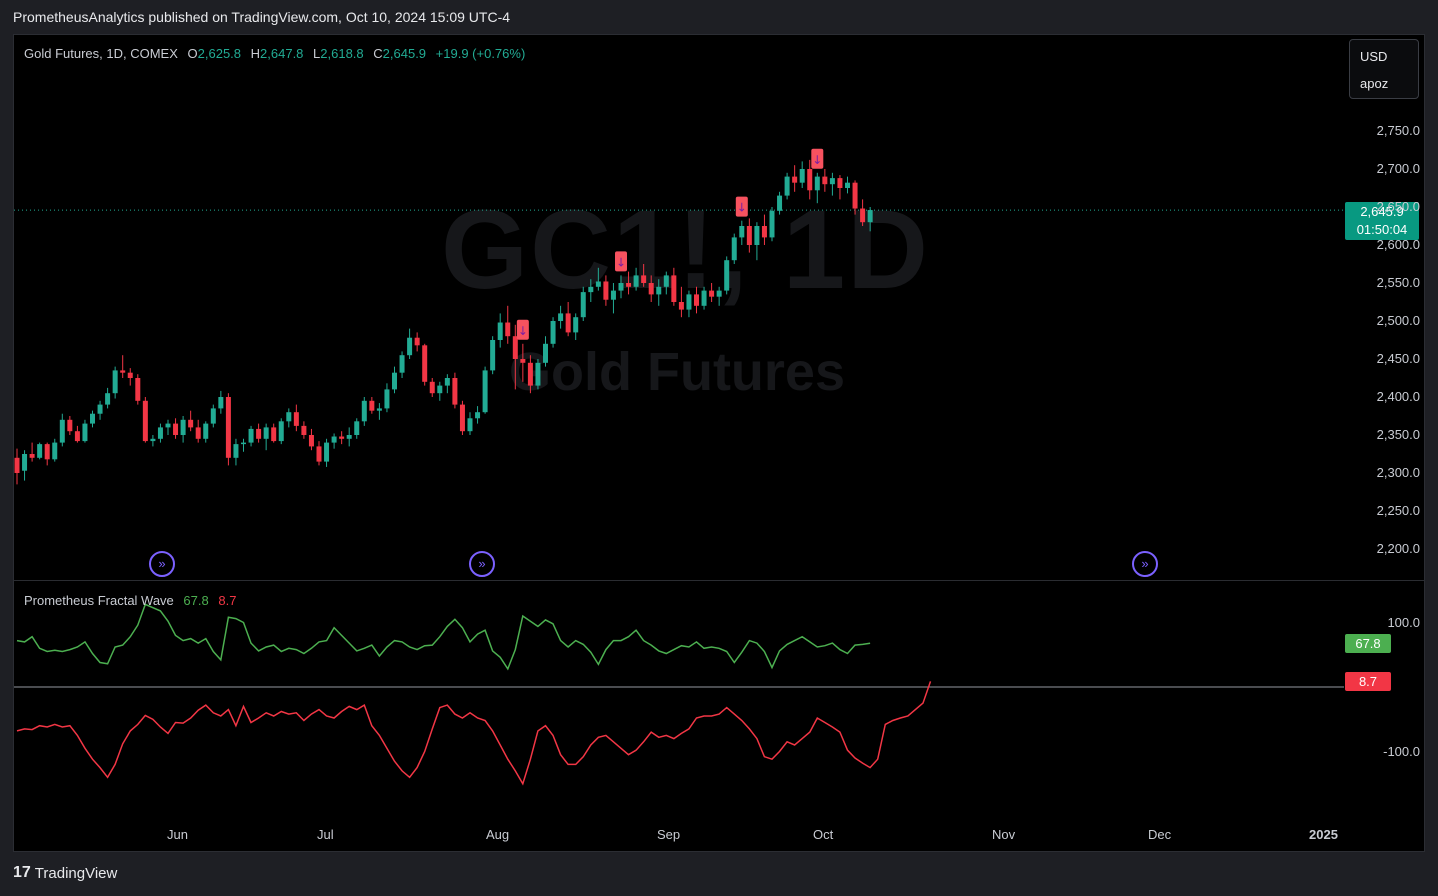 This screenshot has width=1438, height=896. Describe the element at coordinates (325, 834) in the screenshot. I see `time-axis-label: Jul` at that location.